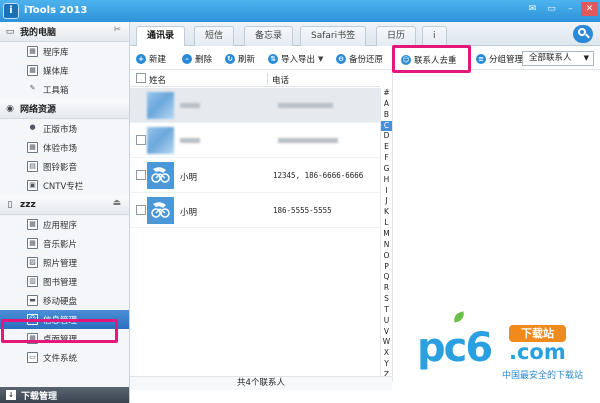  What do you see at coordinates (64, 357) in the screenshot?
I see `sidebar-item-filesystem: ▭ 文件系统` at bounding box center [64, 357].